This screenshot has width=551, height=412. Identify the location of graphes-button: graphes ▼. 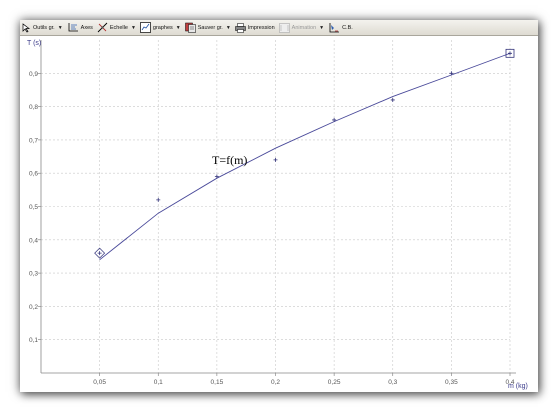
(160, 27).